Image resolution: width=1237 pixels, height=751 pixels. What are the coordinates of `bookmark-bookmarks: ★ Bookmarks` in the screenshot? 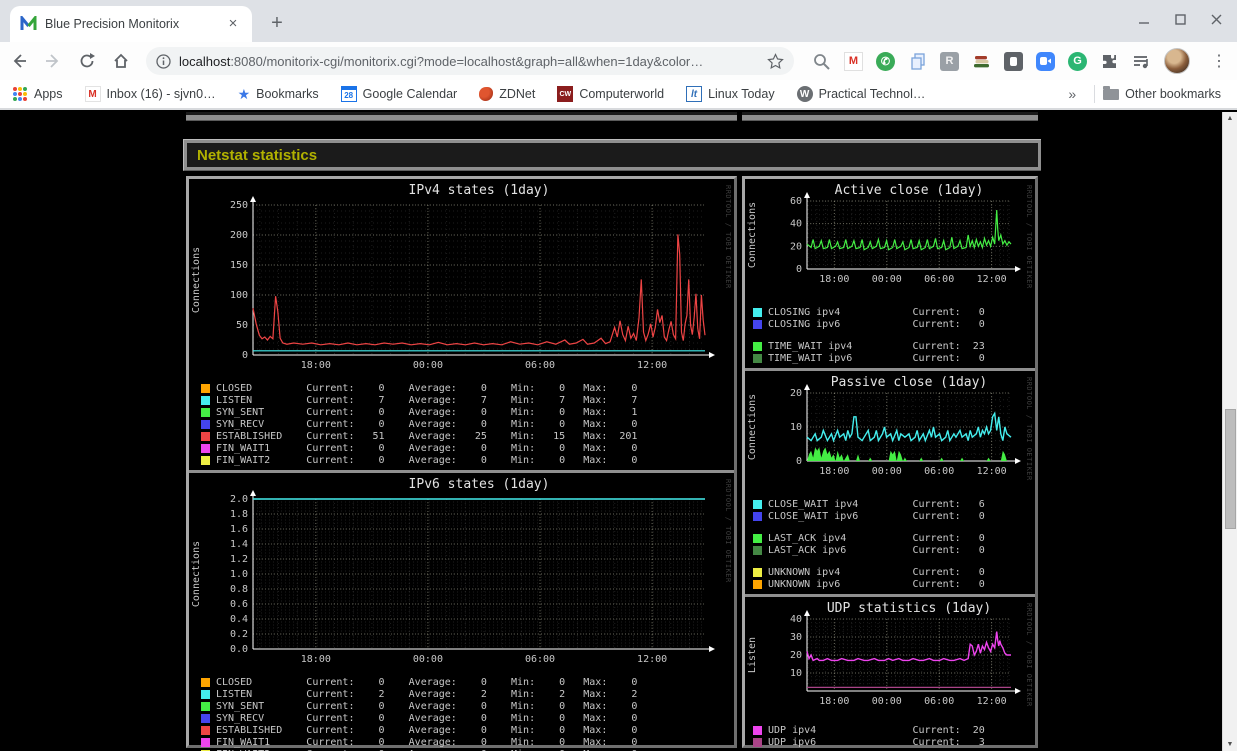 It's located at (278, 94).